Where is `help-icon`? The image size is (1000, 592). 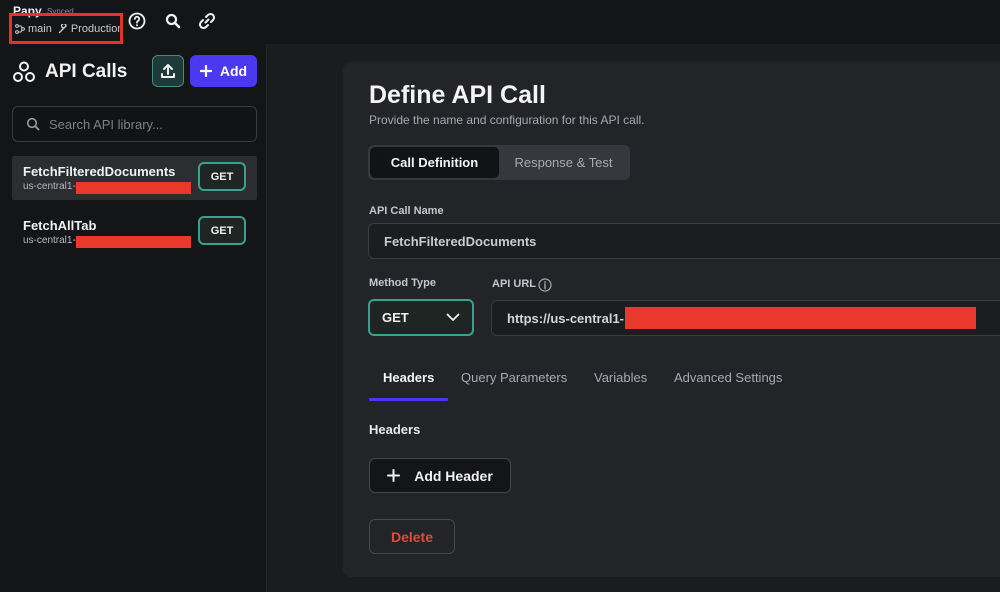 help-icon is located at coordinates (137, 21).